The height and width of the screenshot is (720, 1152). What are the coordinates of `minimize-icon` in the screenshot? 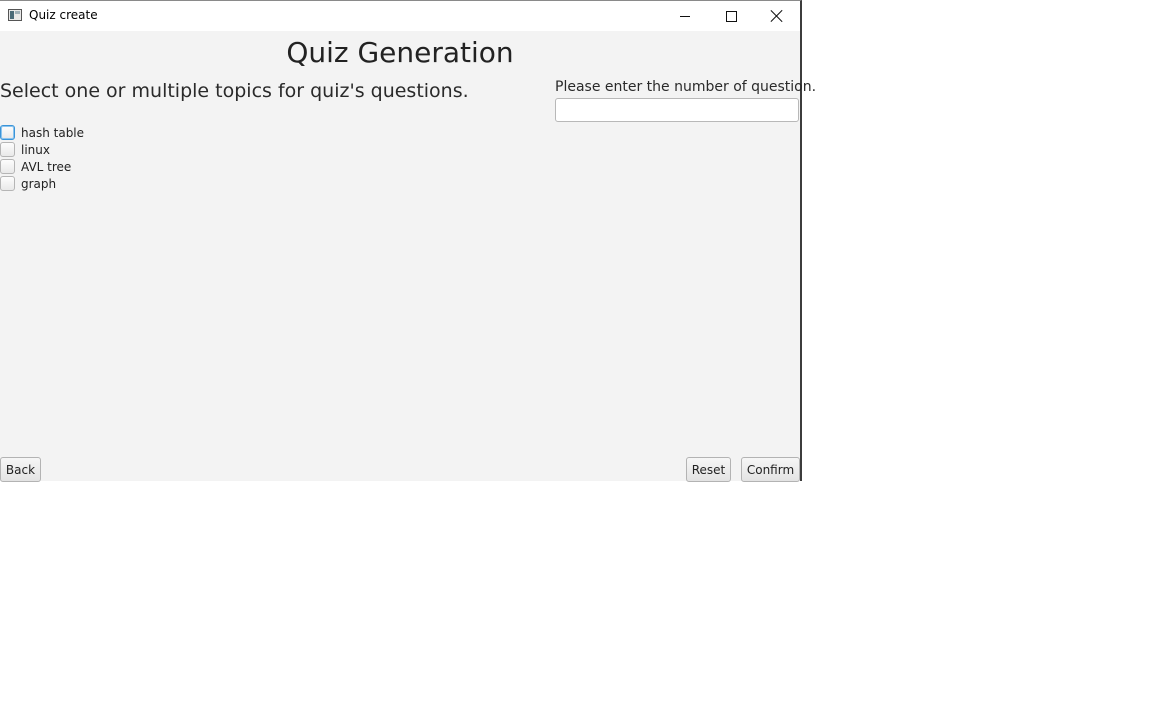 It's located at (685, 16).